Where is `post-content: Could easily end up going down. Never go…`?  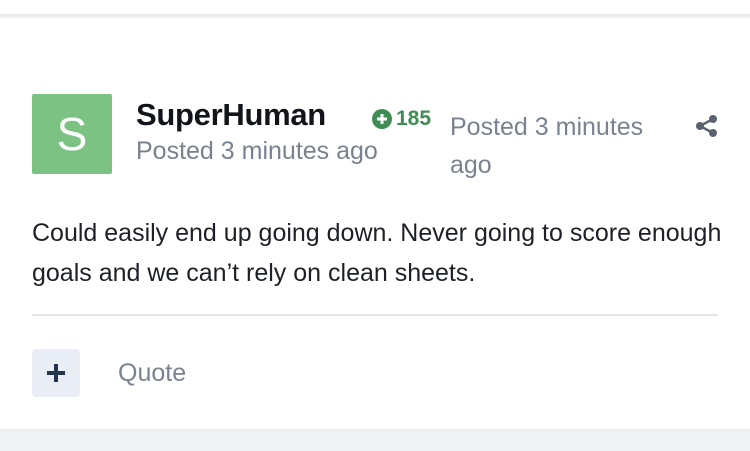 post-content: Could easily end up going down. Never go… is located at coordinates (377, 253).